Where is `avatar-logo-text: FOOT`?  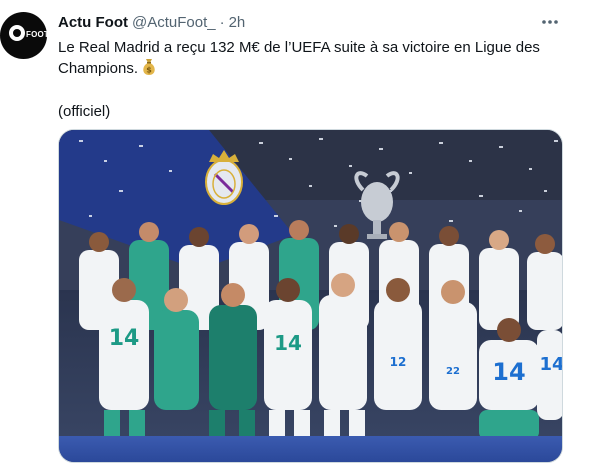 avatar-logo-text: FOOT is located at coordinates (36, 34).